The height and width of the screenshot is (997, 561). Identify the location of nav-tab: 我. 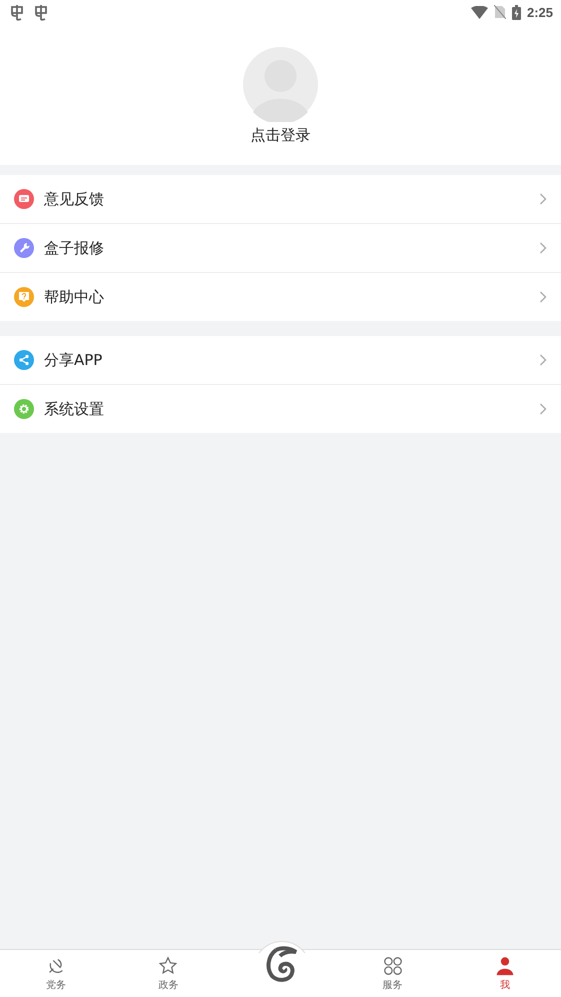
(504, 973).